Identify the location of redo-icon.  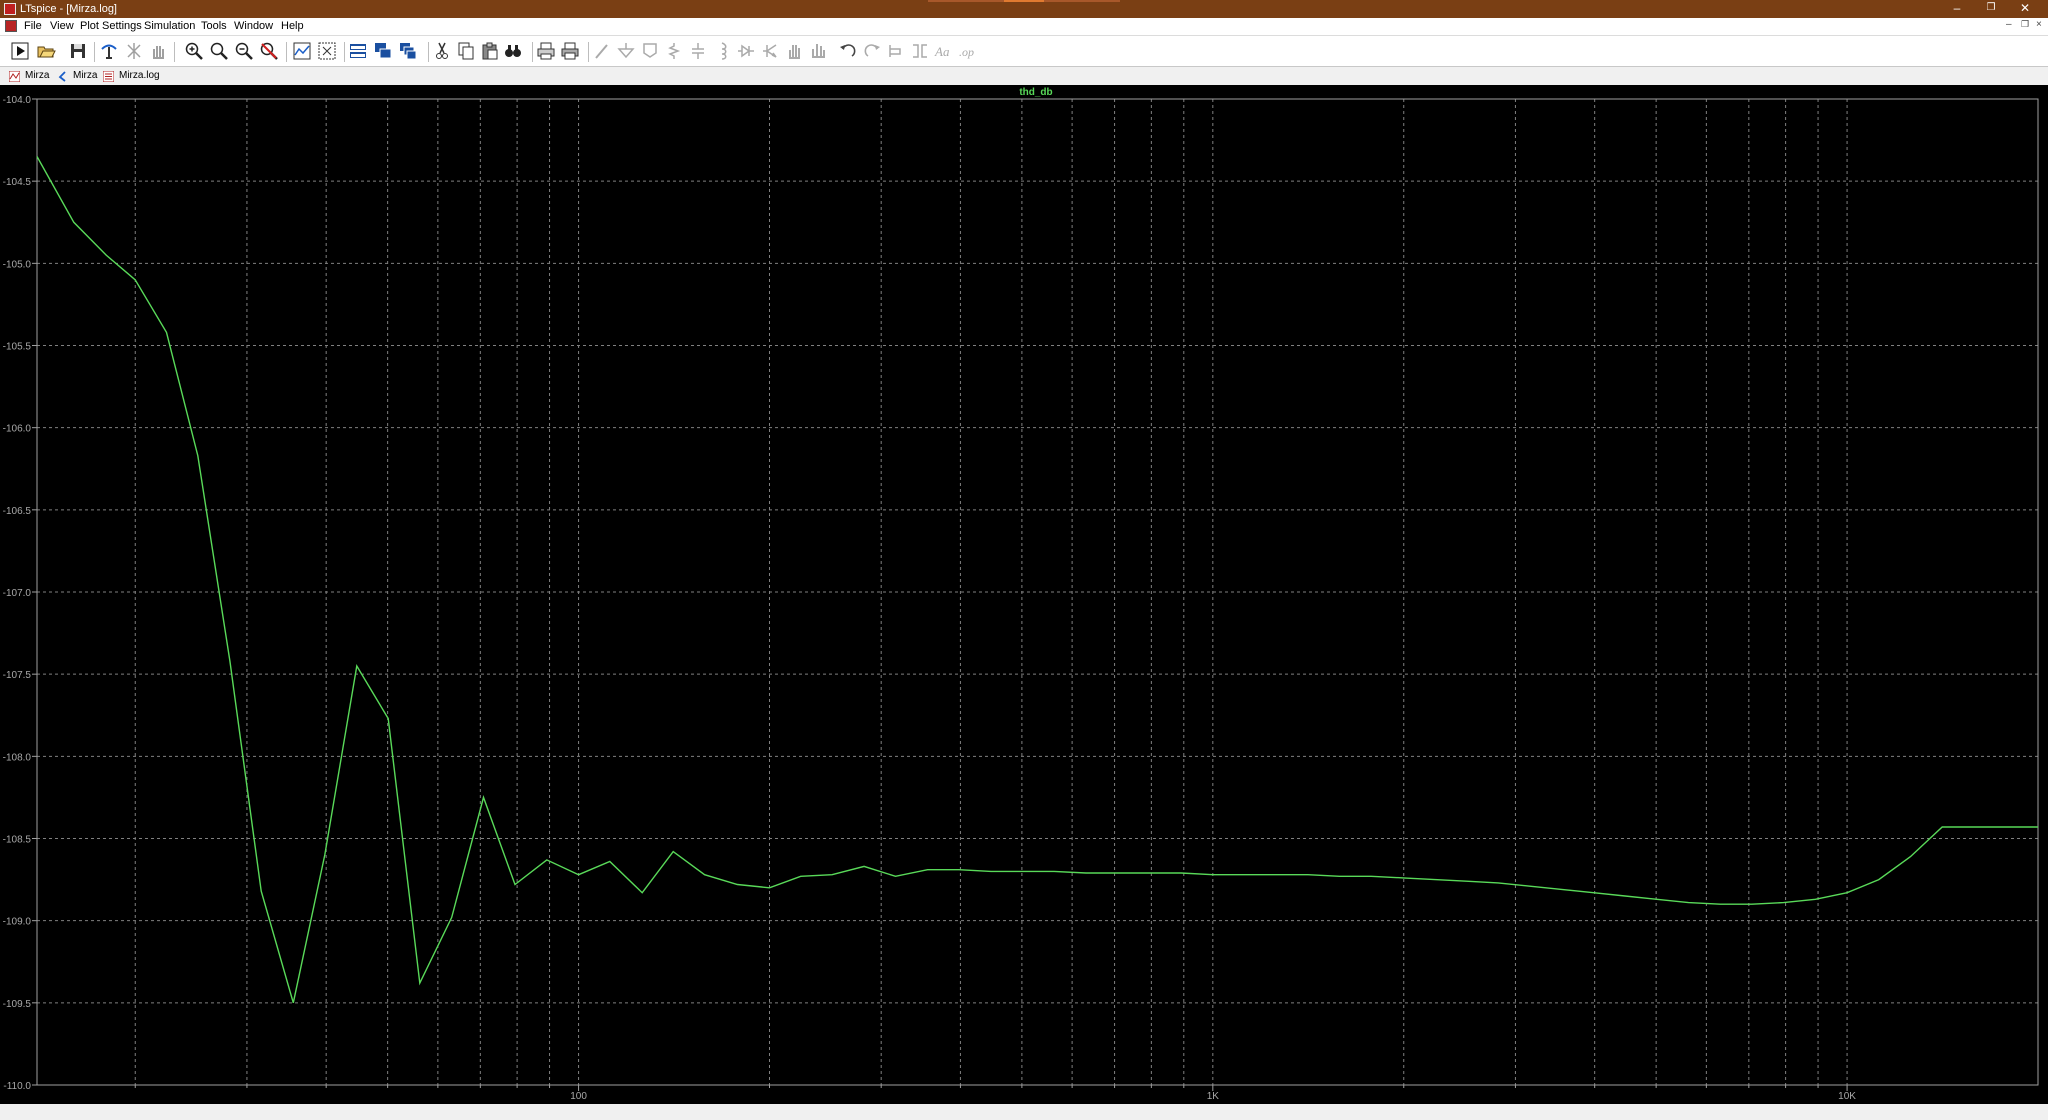
(872, 51).